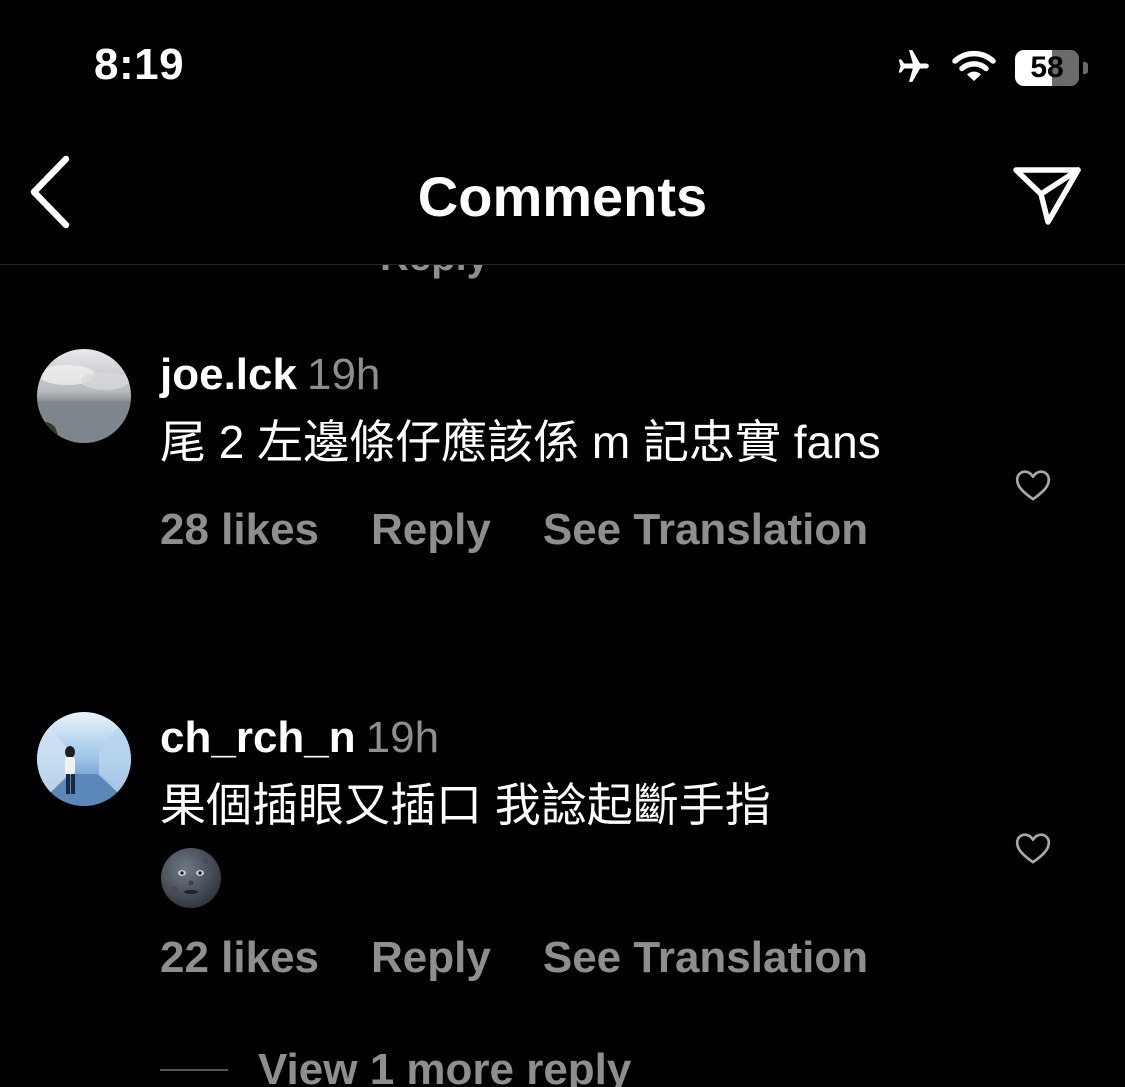  I want to click on comment-text-content: 果個插眼又插口 我諗起斷手指, so click(465, 805).